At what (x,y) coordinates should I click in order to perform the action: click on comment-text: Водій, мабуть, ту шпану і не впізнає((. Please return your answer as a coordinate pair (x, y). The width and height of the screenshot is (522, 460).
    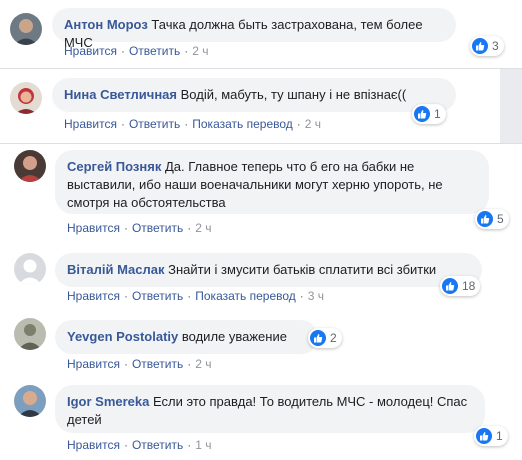
    Looking at the image, I should click on (293, 94).